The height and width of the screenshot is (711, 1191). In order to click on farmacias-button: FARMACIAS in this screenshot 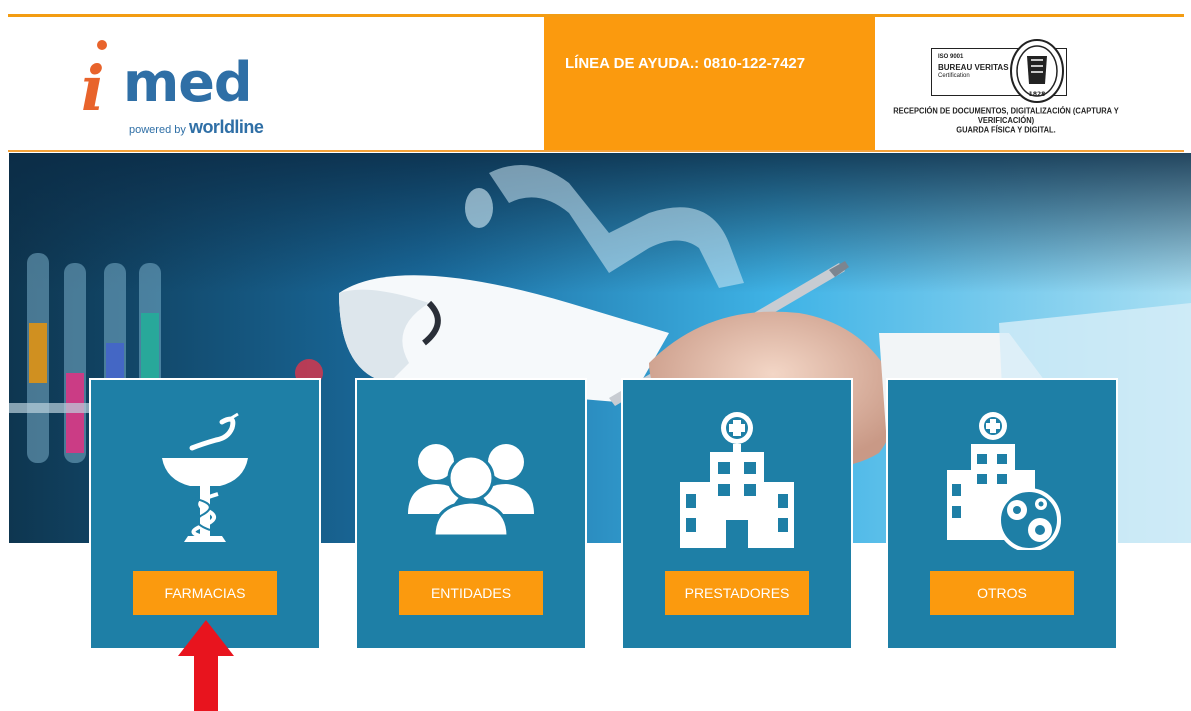, I will do `click(205, 593)`.